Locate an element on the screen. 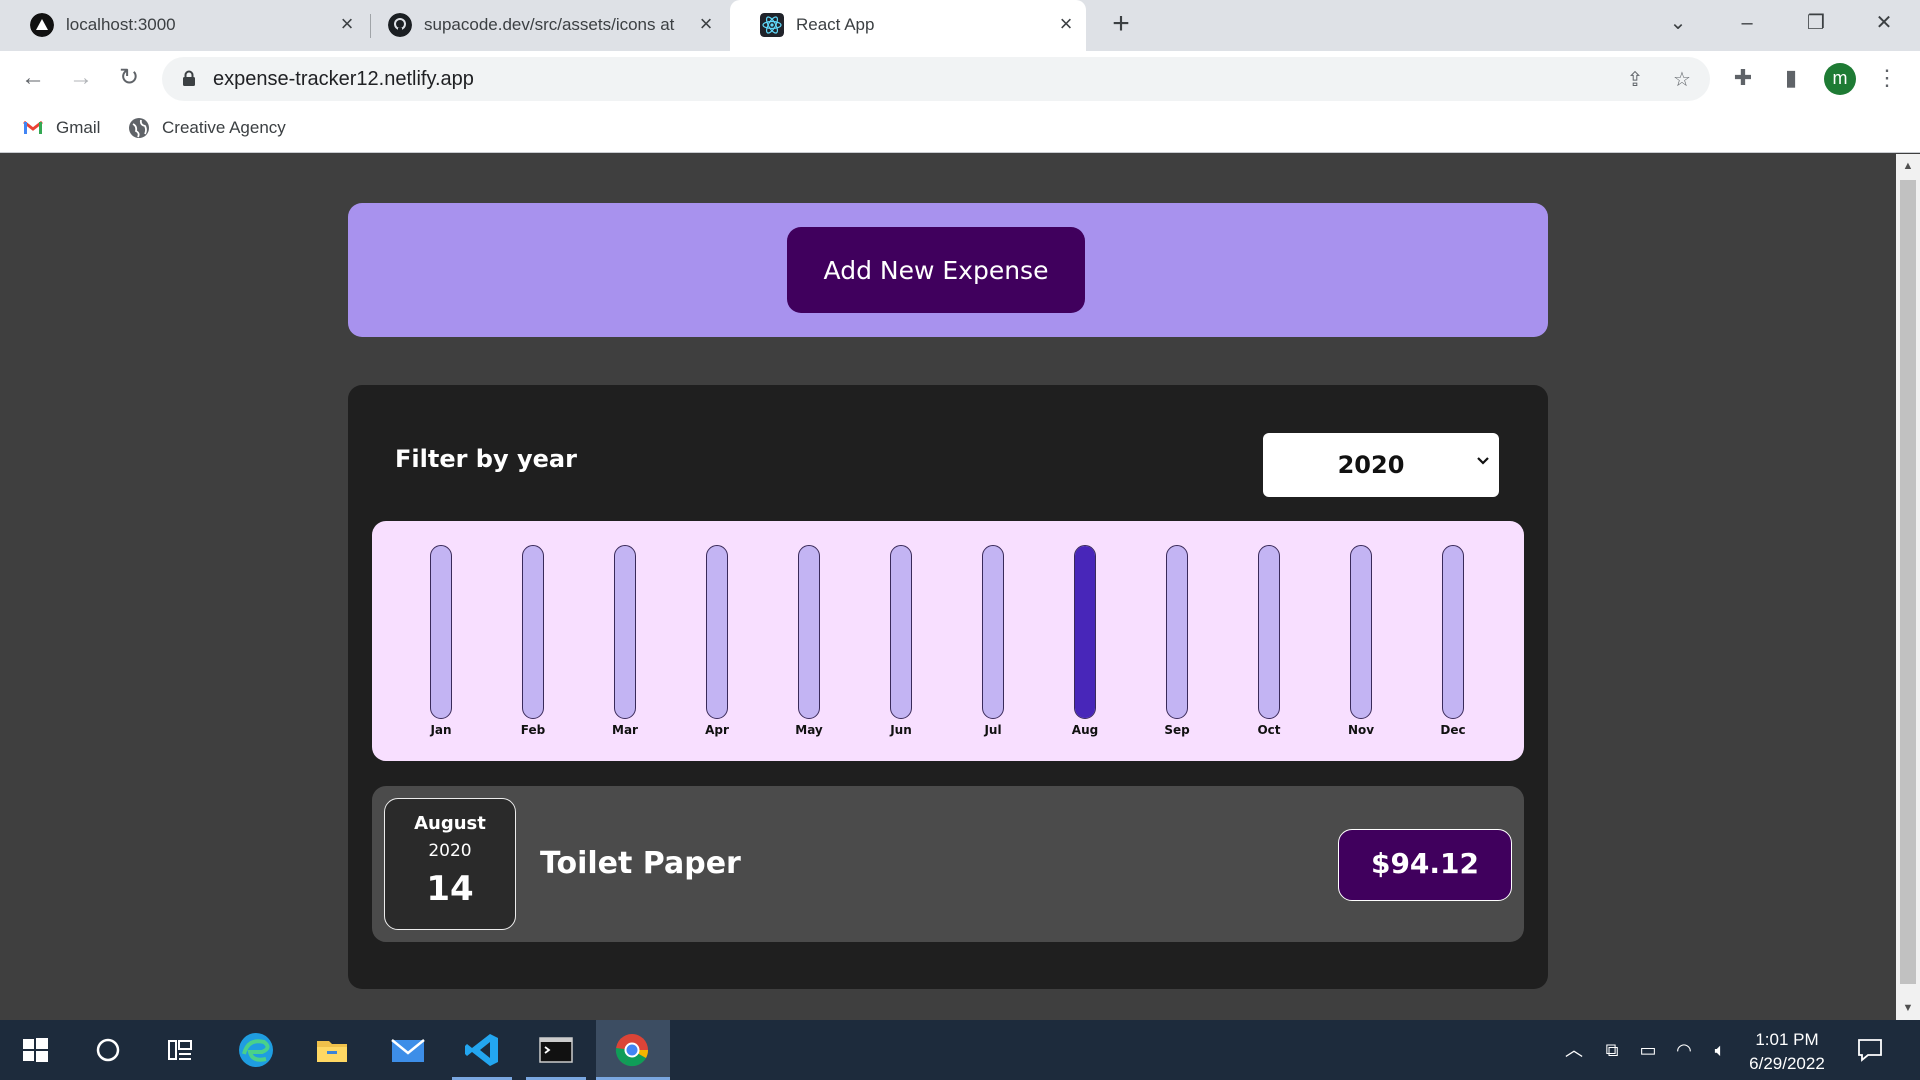 This screenshot has width=1920, height=1080. bookmark-label: Gmail is located at coordinates (78, 127).